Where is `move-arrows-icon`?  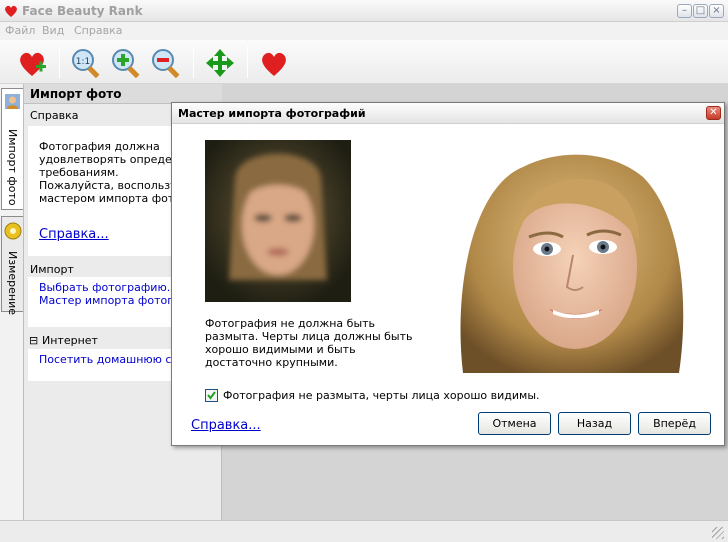 move-arrows-icon is located at coordinates (220, 63).